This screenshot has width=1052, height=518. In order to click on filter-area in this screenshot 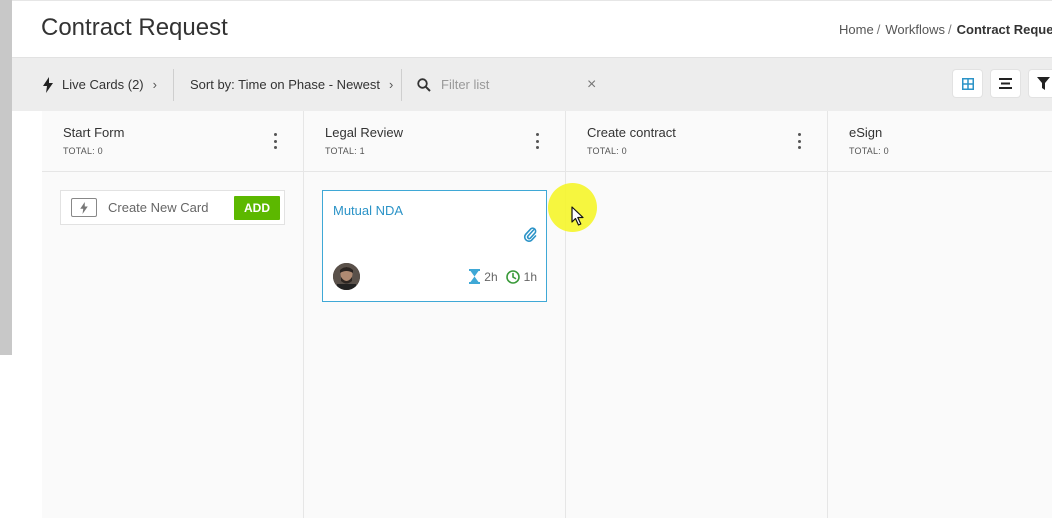, I will do `click(499, 84)`.